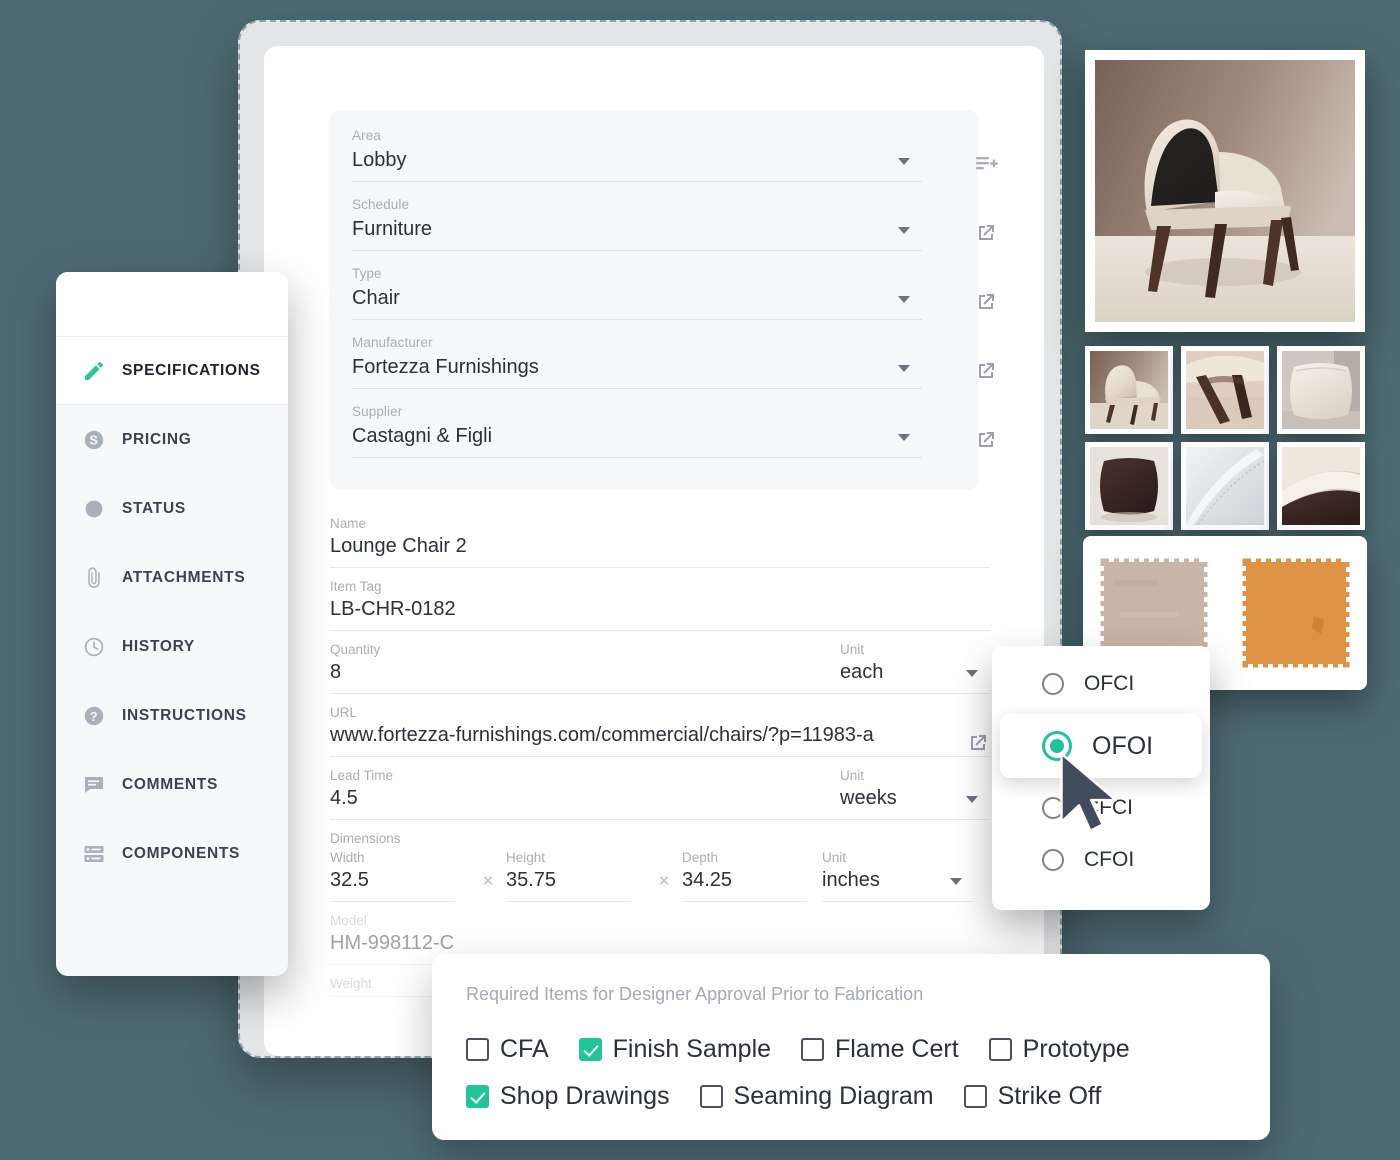  What do you see at coordinates (172, 370) in the screenshot?
I see `sidebar-item-specifications: SPECIFICATIONS` at bounding box center [172, 370].